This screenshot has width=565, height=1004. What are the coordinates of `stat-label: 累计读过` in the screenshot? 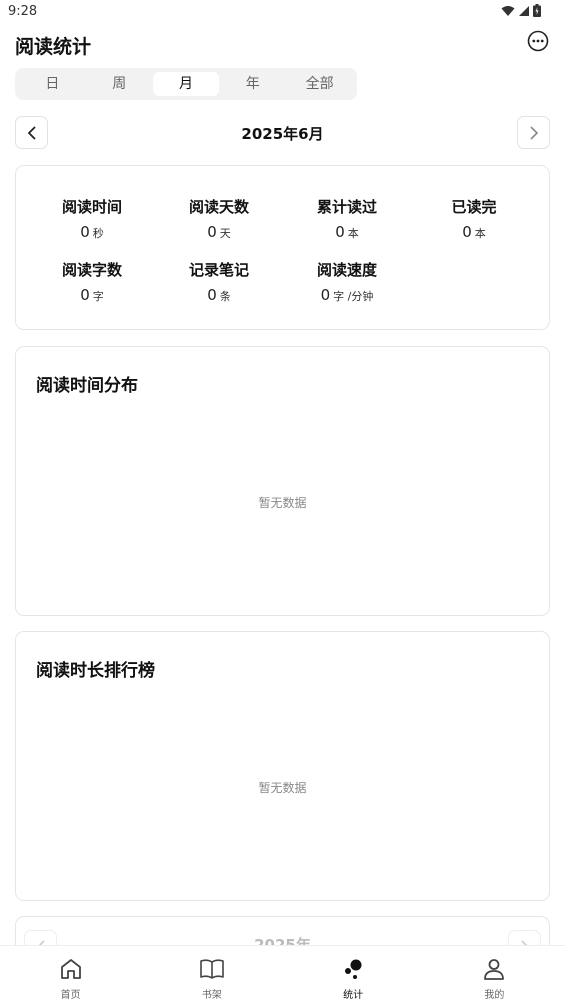 It's located at (346, 207).